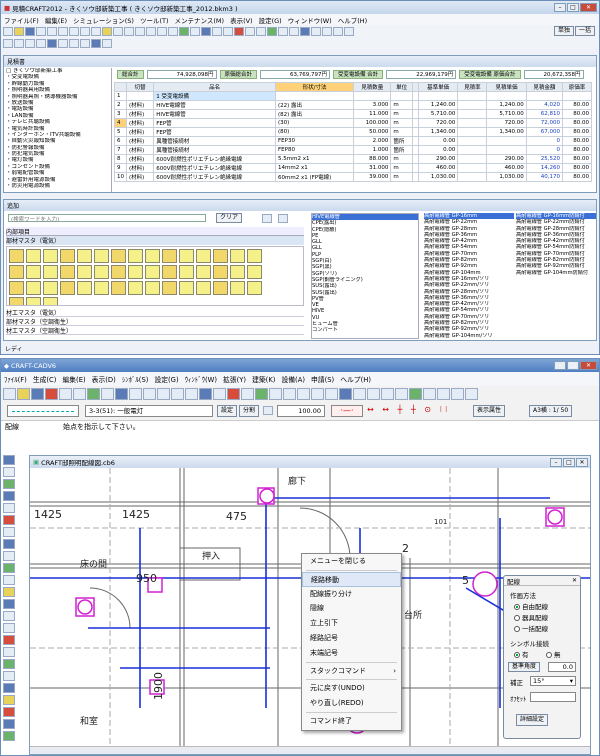 This screenshot has width=600, height=756. I want to click on table-cell: 1.000, so click(372, 150).